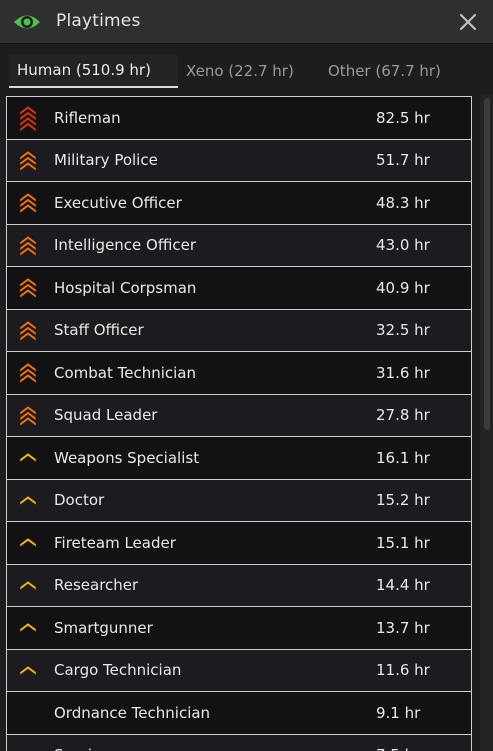 The image size is (493, 751). What do you see at coordinates (240, 71) in the screenshot?
I see `tab-xeno: Xeno (22.7 hr)` at bounding box center [240, 71].